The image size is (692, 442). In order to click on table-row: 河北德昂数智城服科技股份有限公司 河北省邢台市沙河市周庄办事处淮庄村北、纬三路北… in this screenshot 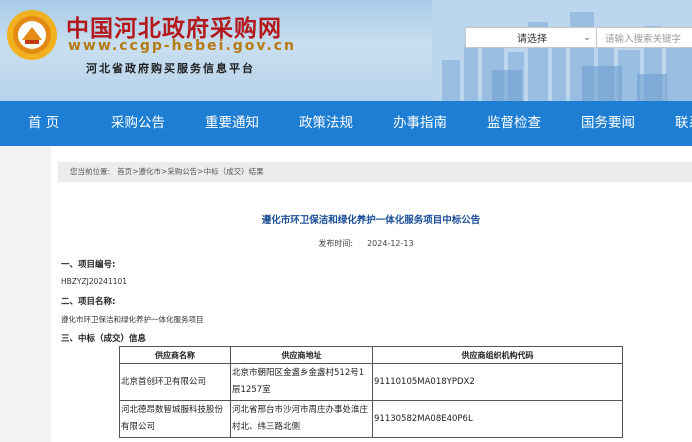, I will do `click(371, 419)`.